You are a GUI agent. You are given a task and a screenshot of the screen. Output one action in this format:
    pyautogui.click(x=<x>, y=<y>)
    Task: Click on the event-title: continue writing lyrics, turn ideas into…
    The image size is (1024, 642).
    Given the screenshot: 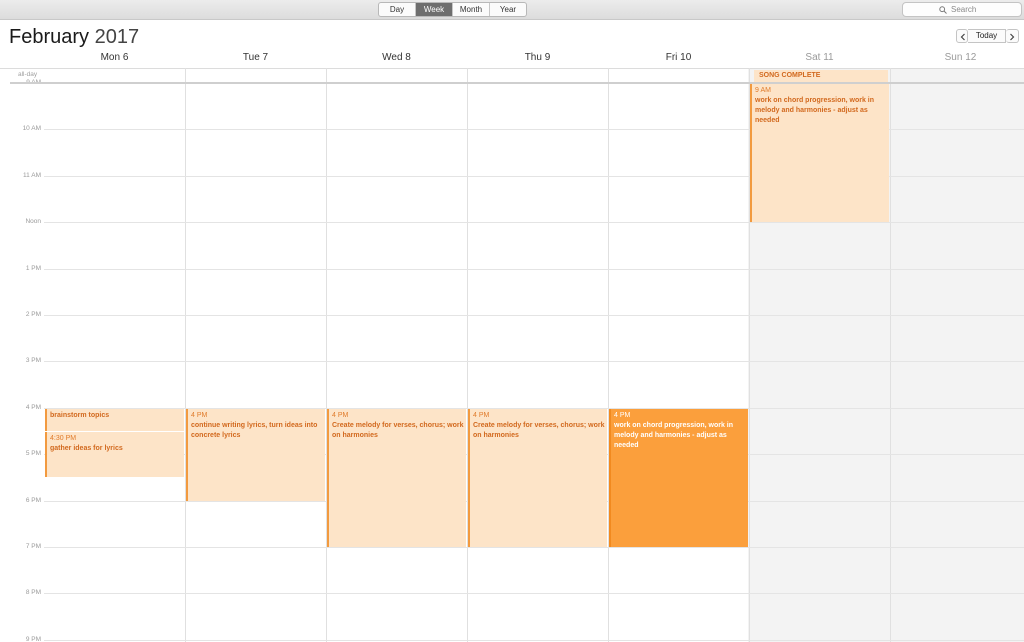 What is the action you would take?
    pyautogui.click(x=254, y=430)
    